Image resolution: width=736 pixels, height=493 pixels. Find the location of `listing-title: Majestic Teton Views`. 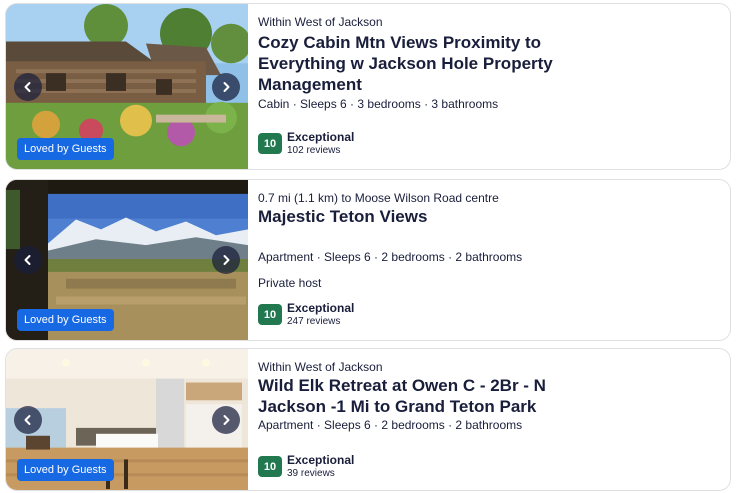

listing-title: Majestic Teton Views is located at coordinates (418, 216).